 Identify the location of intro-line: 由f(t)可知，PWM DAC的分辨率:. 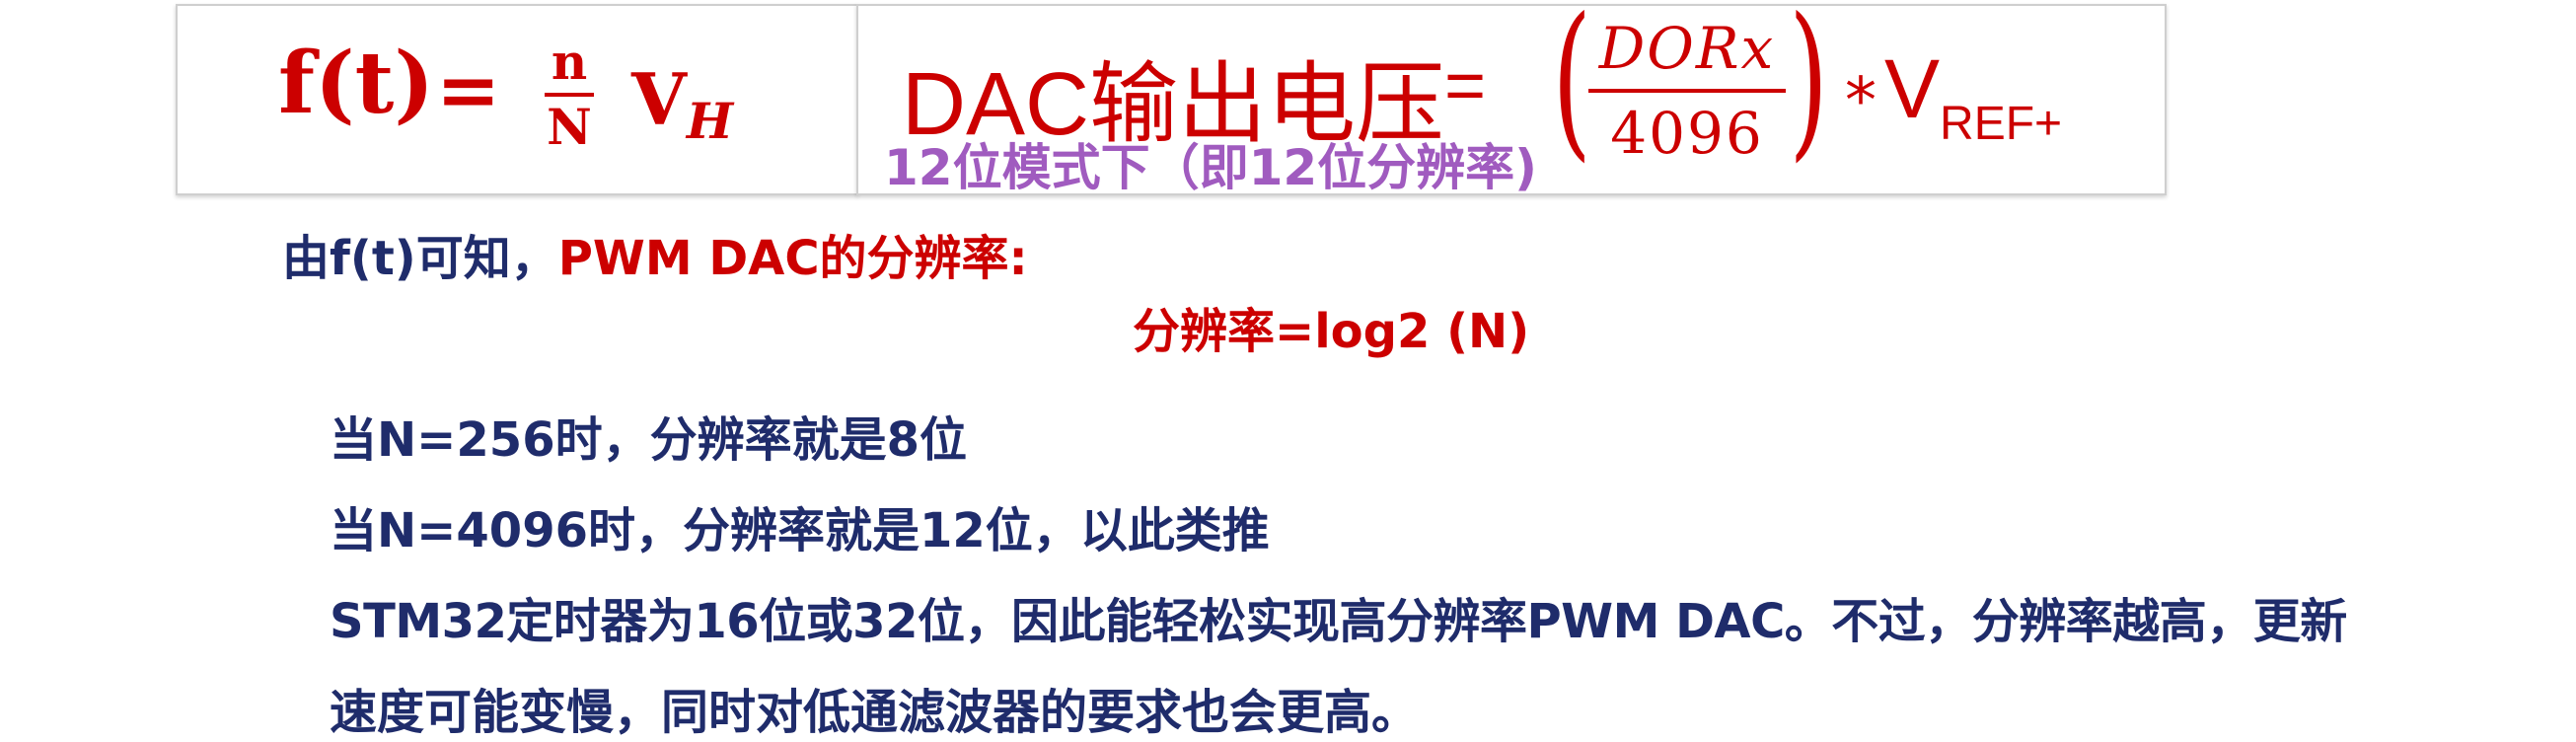
(655, 253).